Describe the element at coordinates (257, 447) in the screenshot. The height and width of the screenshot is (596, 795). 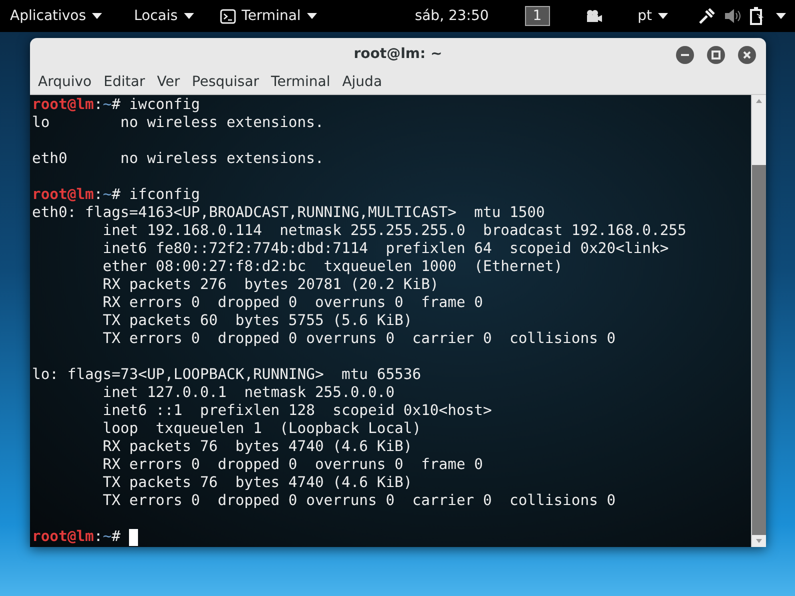
I see `output-line: RX packets 76 bytes 4740 (4.6 KiB)` at that location.